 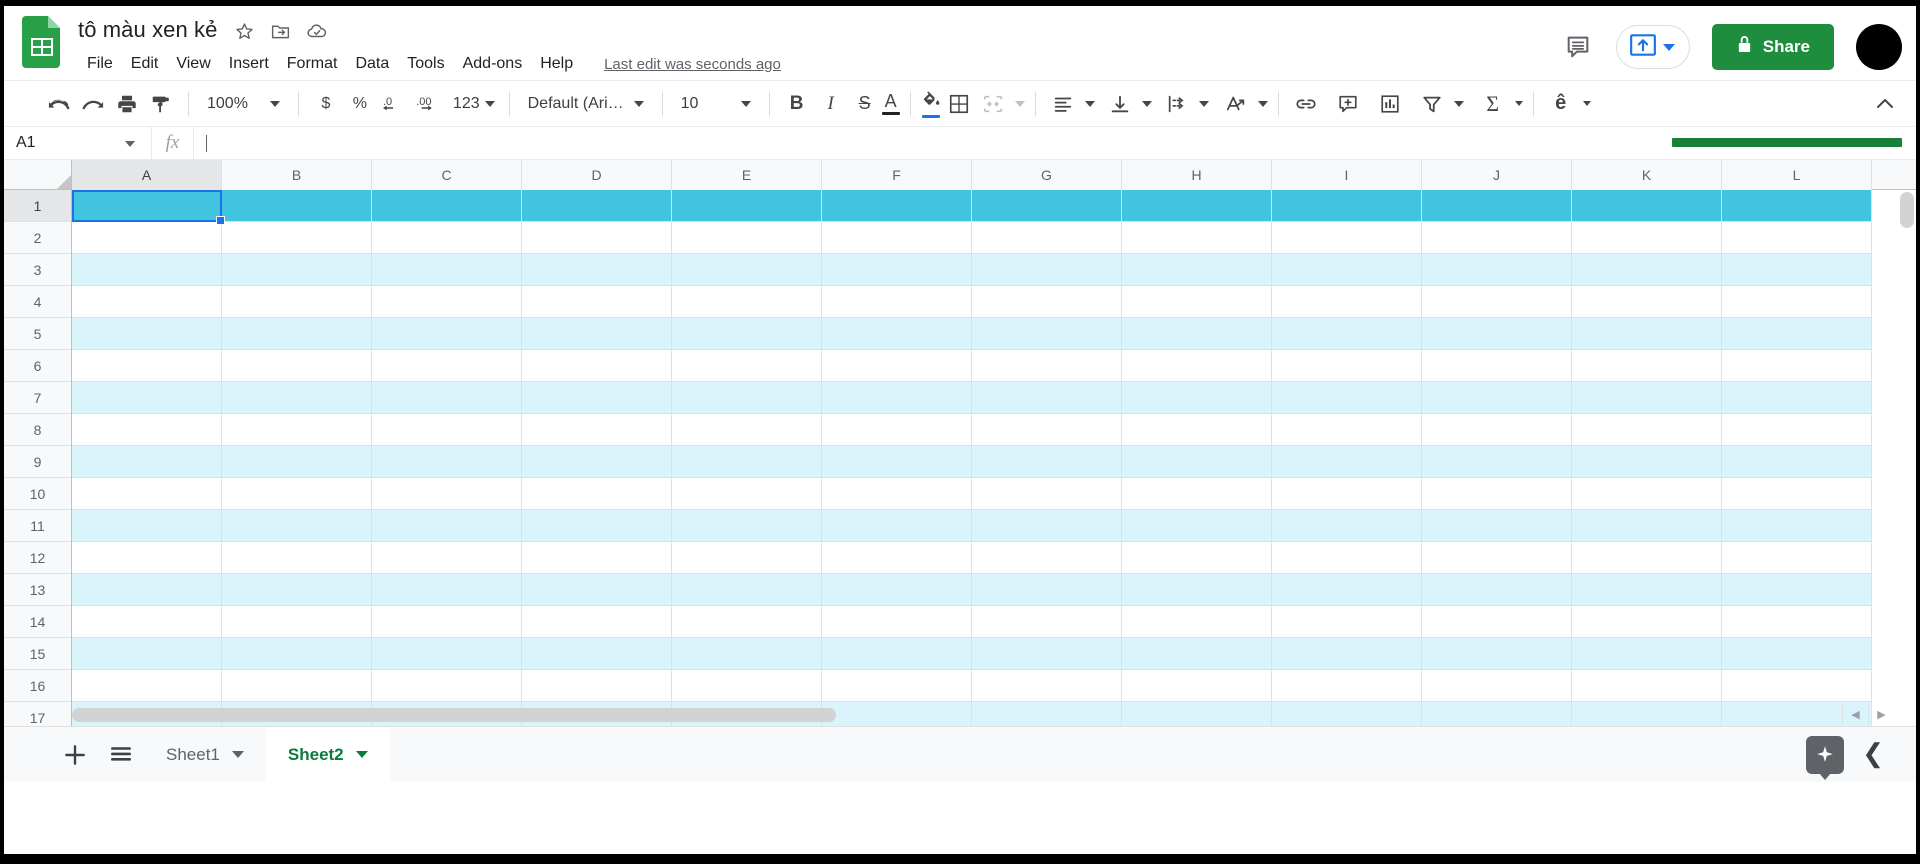 What do you see at coordinates (1797, 654) in the screenshot?
I see `cell-L15` at bounding box center [1797, 654].